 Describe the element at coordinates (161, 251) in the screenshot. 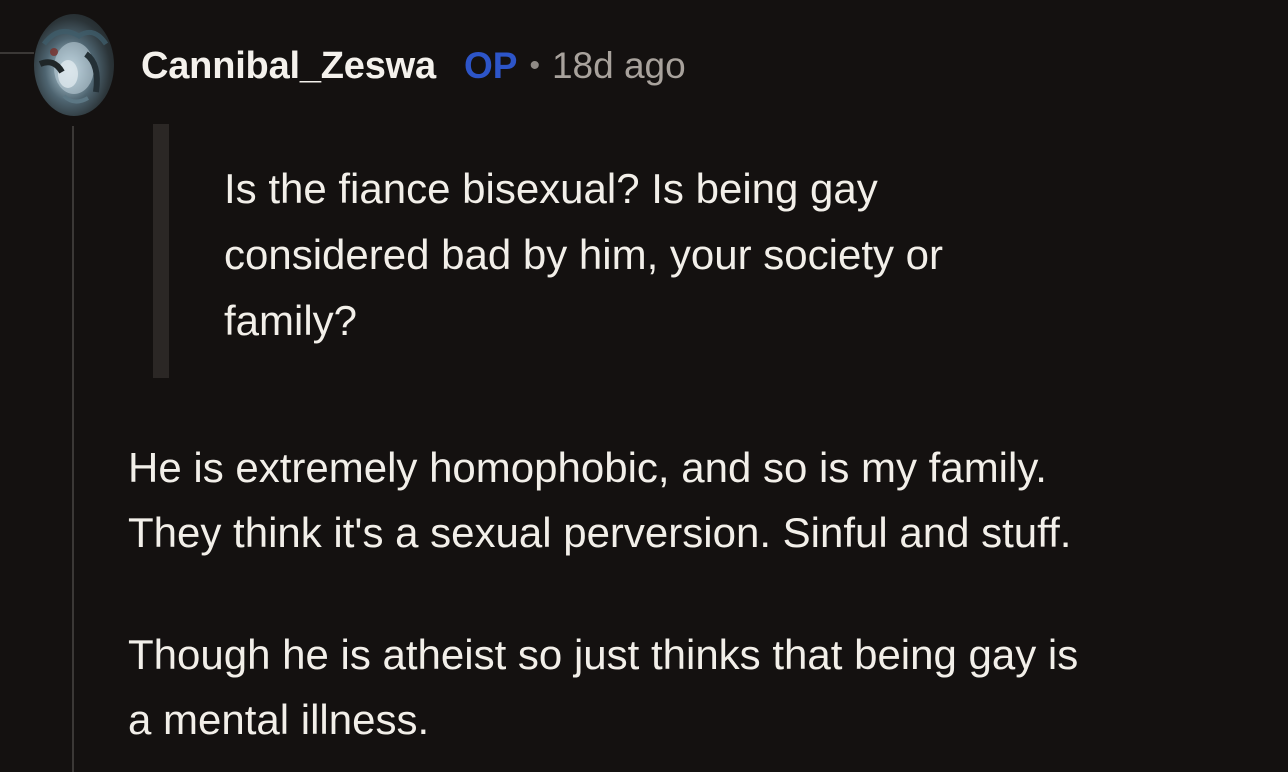

I see `quote-bar` at that location.